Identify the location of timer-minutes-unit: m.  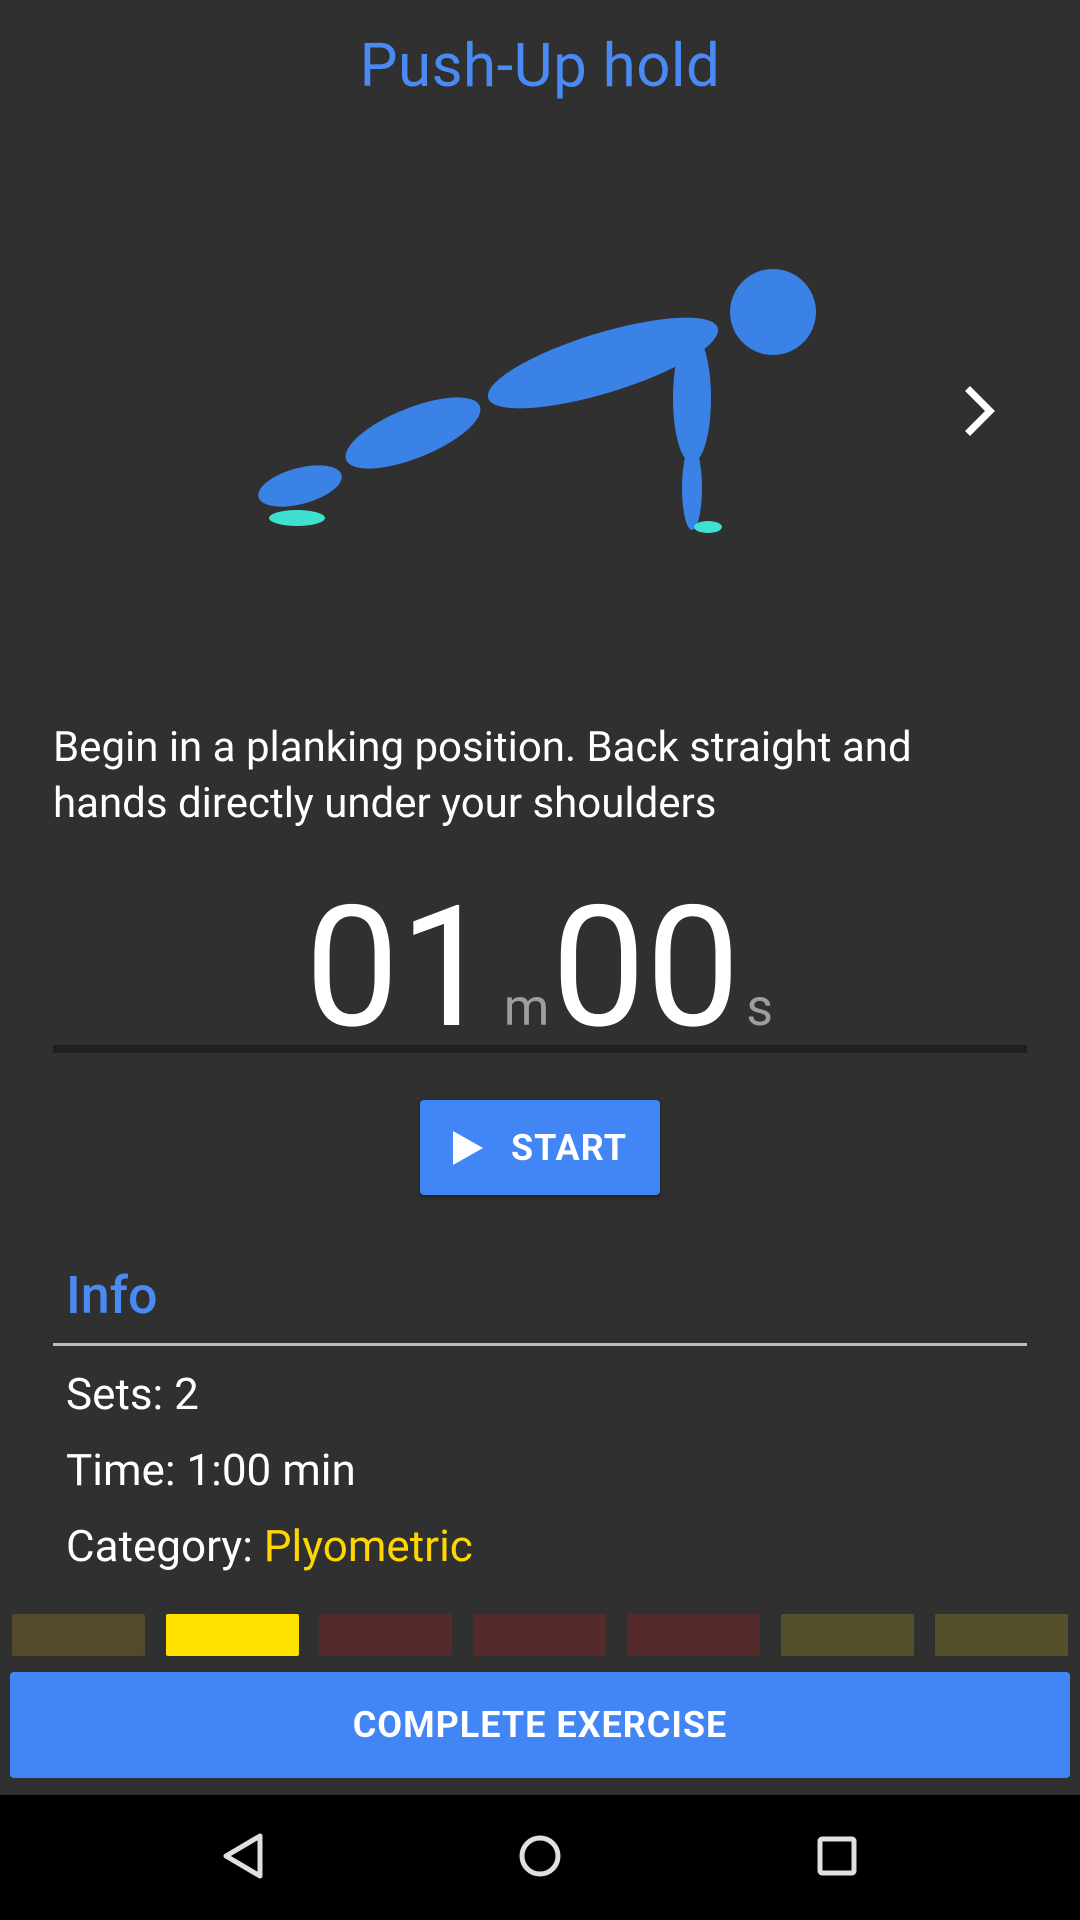
(526, 1007).